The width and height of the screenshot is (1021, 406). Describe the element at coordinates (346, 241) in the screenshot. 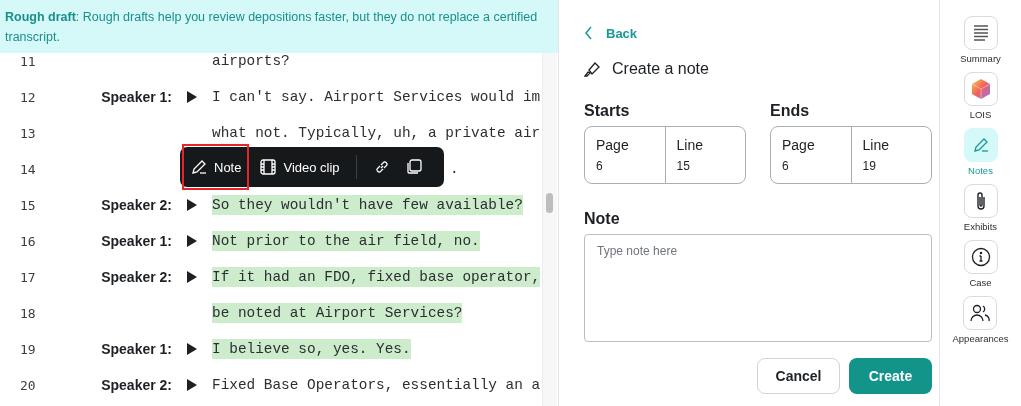

I see `transcript-text: Not prior to the air field, no.` at that location.